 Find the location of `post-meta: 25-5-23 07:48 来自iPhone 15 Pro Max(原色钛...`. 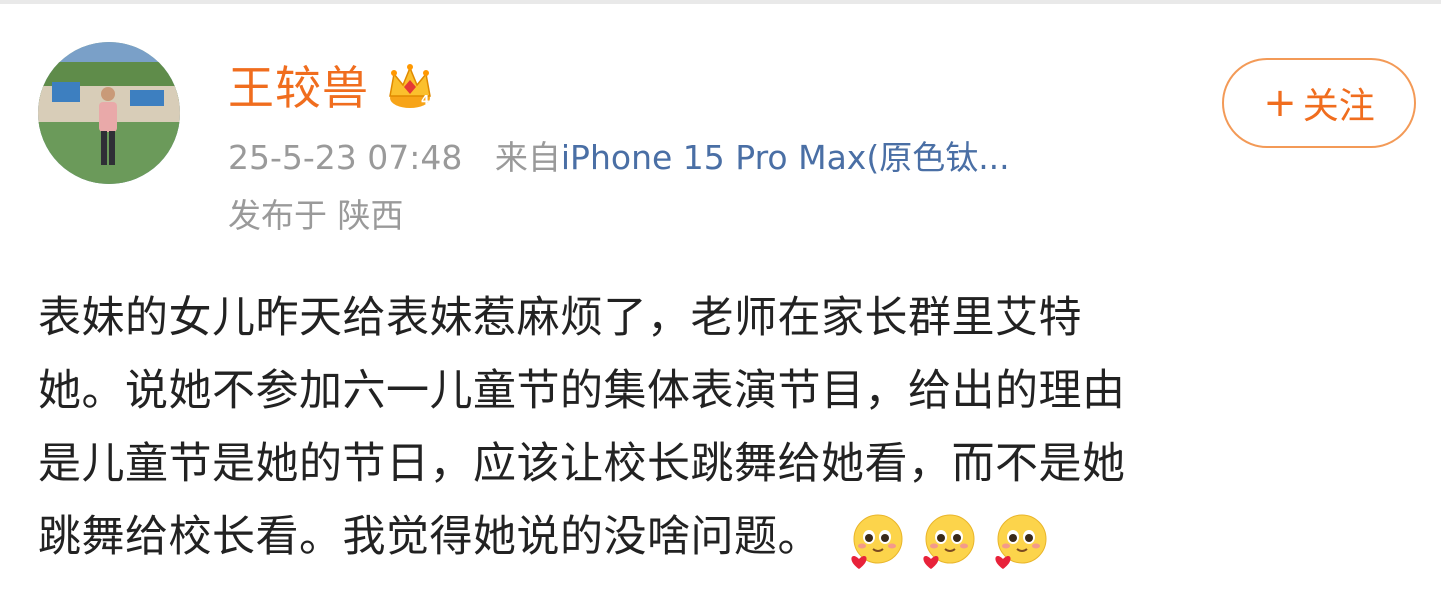

post-meta: 25-5-23 07:48 来自iPhone 15 Pro Max(原色钛... is located at coordinates (619, 158).